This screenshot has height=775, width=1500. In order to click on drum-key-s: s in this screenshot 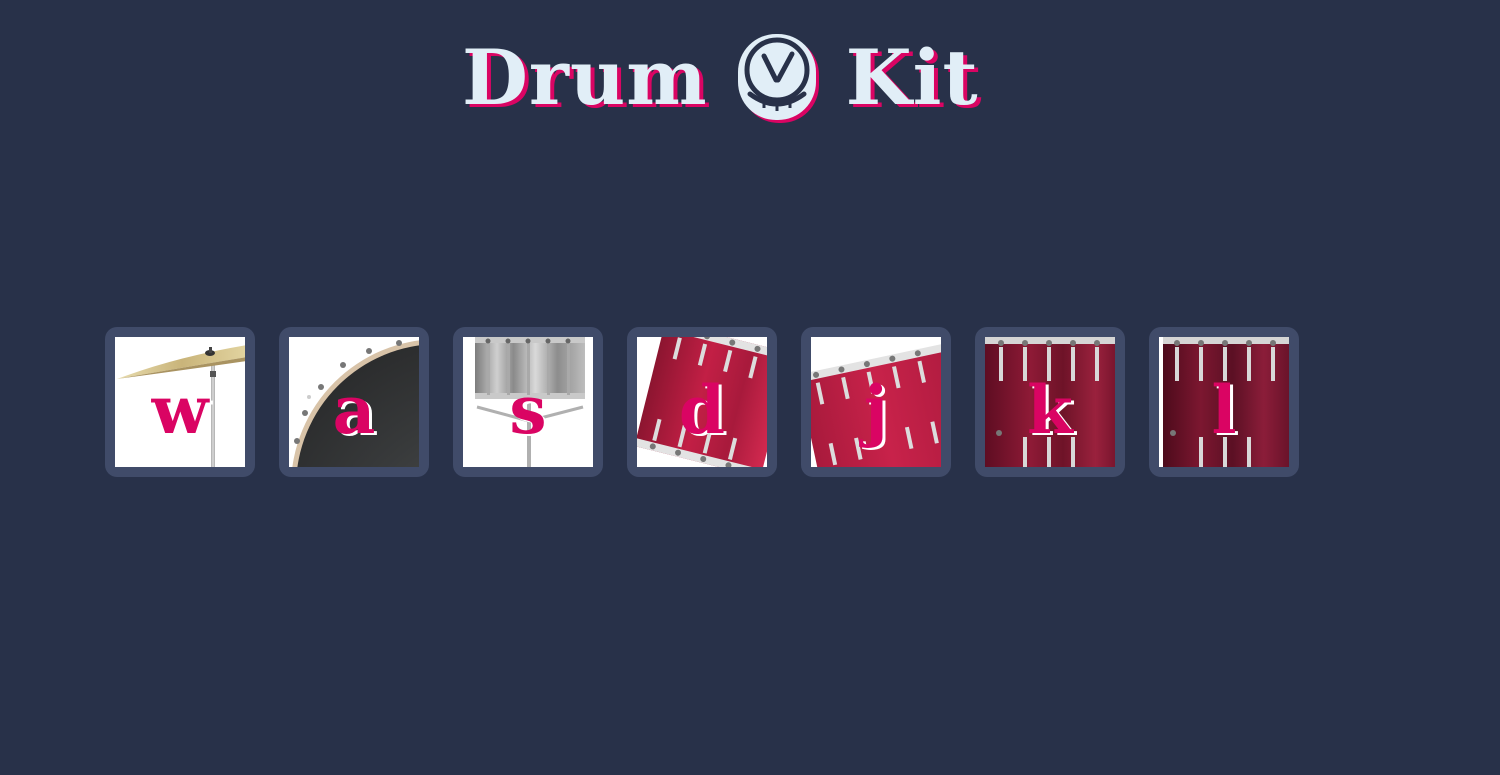, I will do `click(528, 402)`.